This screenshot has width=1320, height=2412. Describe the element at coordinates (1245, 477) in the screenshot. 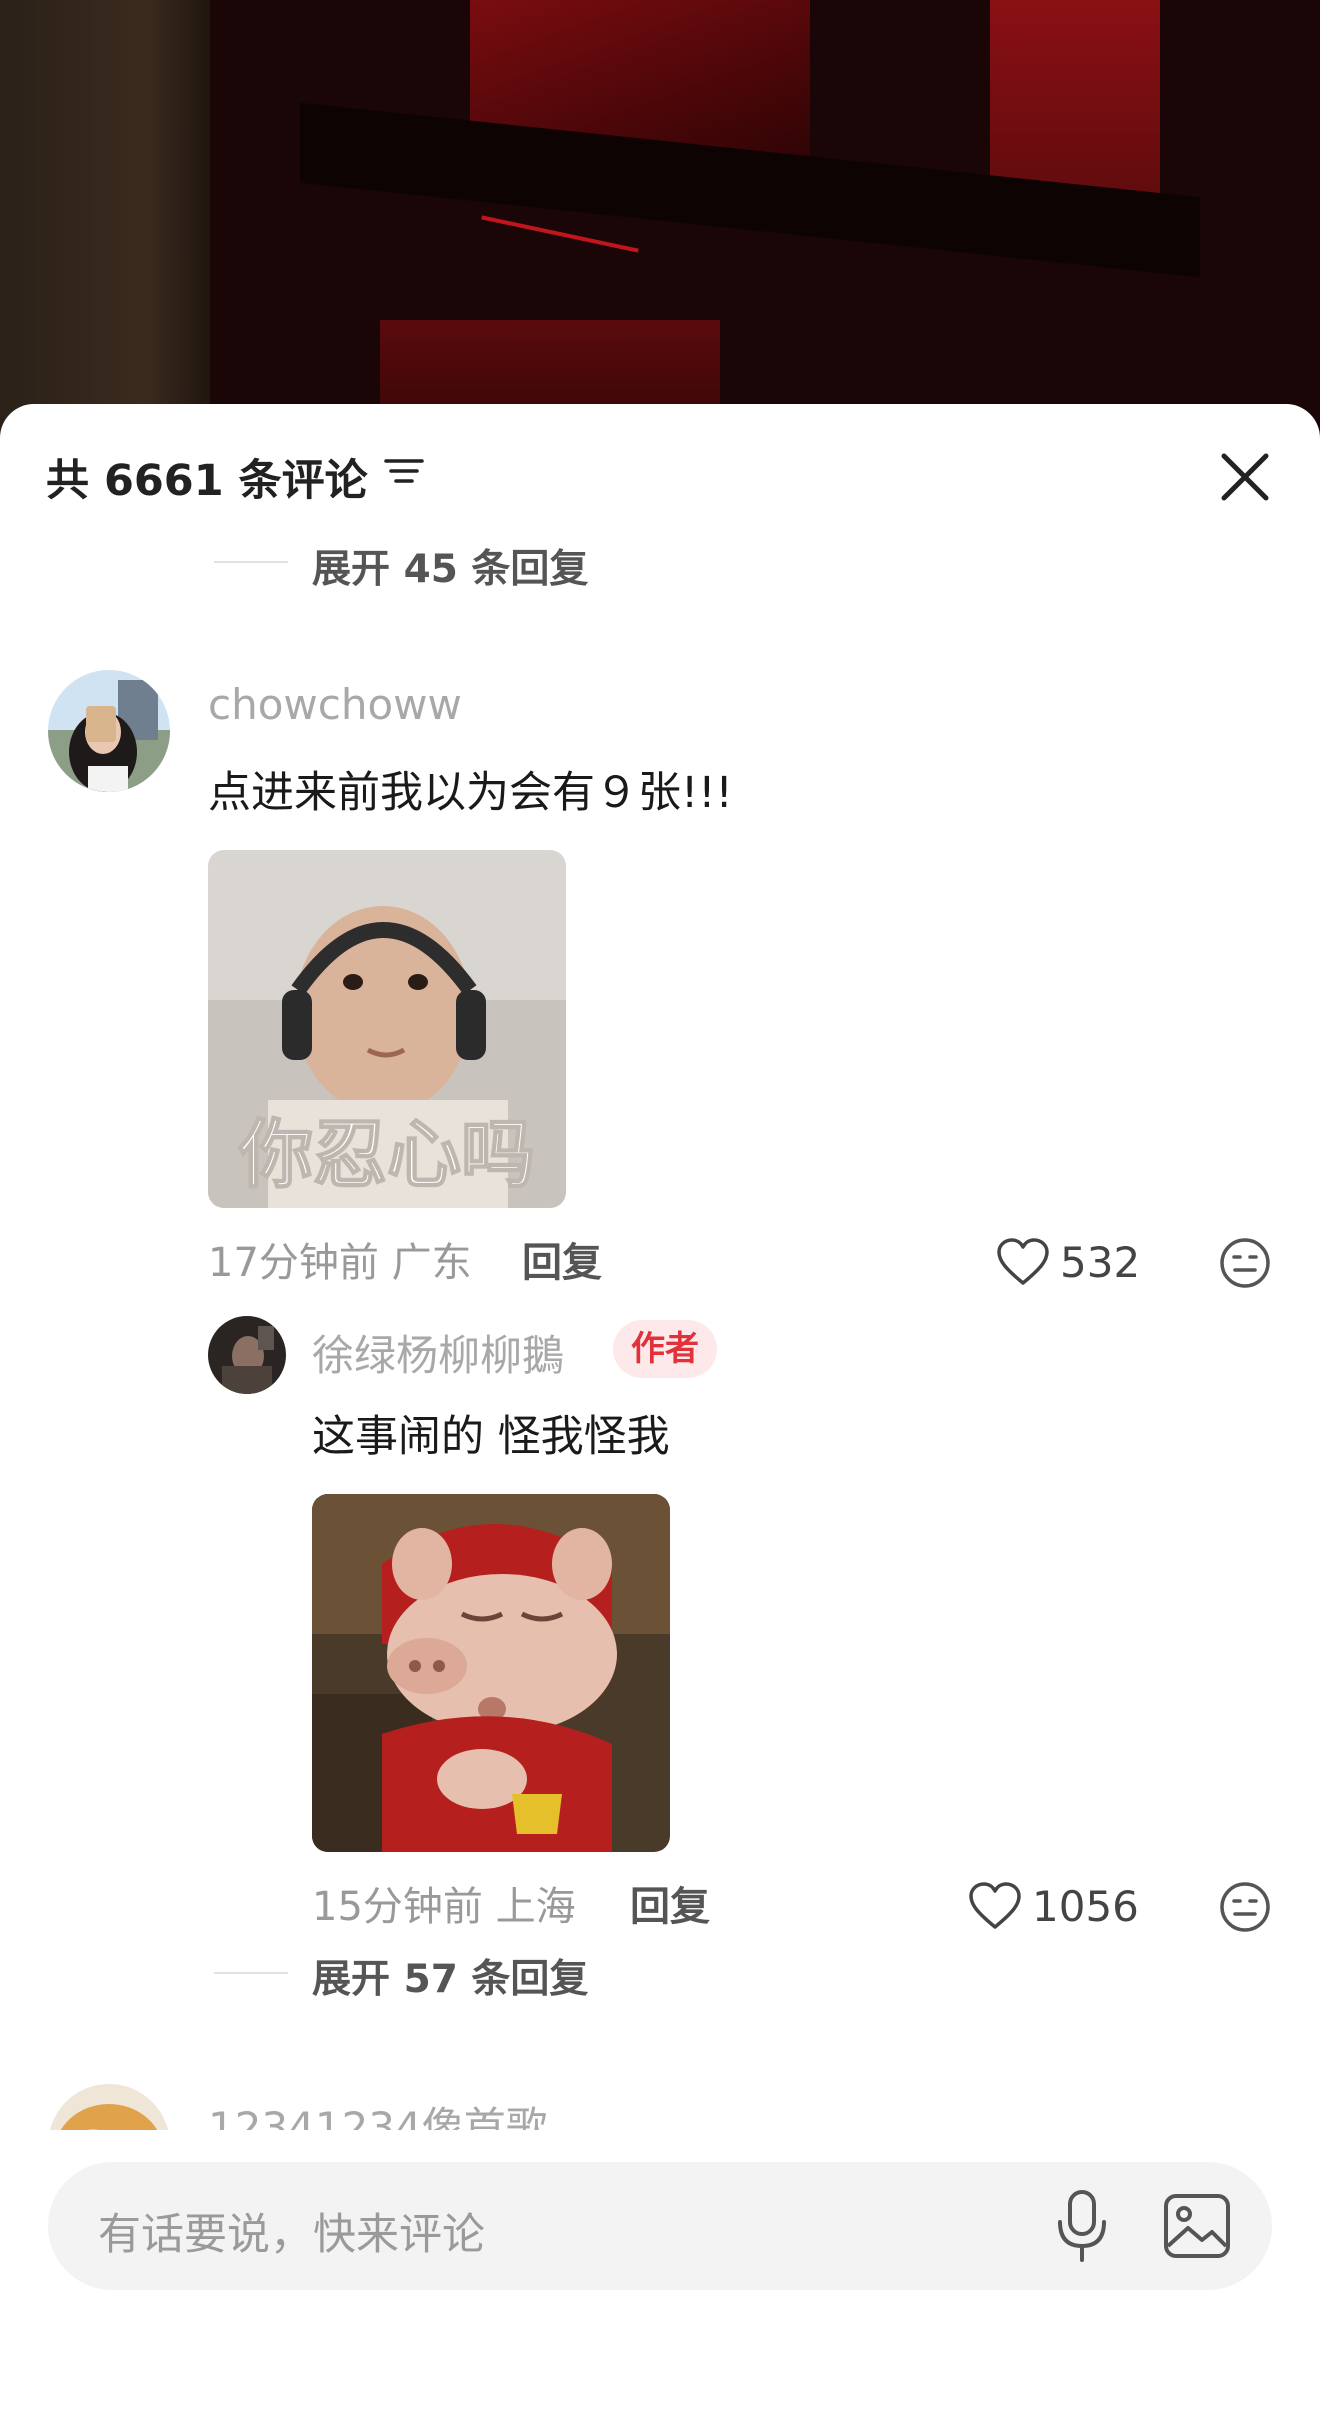

I see `close-icon` at that location.